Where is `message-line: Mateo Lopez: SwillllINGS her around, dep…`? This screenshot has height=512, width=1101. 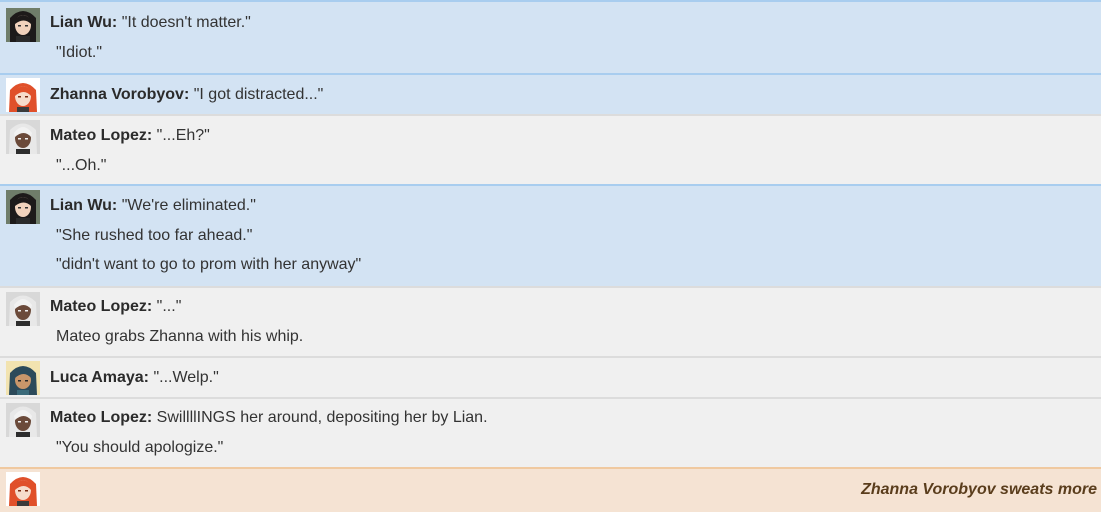 message-line: Mateo Lopez: SwillllINGS her around, dep… is located at coordinates (269, 418).